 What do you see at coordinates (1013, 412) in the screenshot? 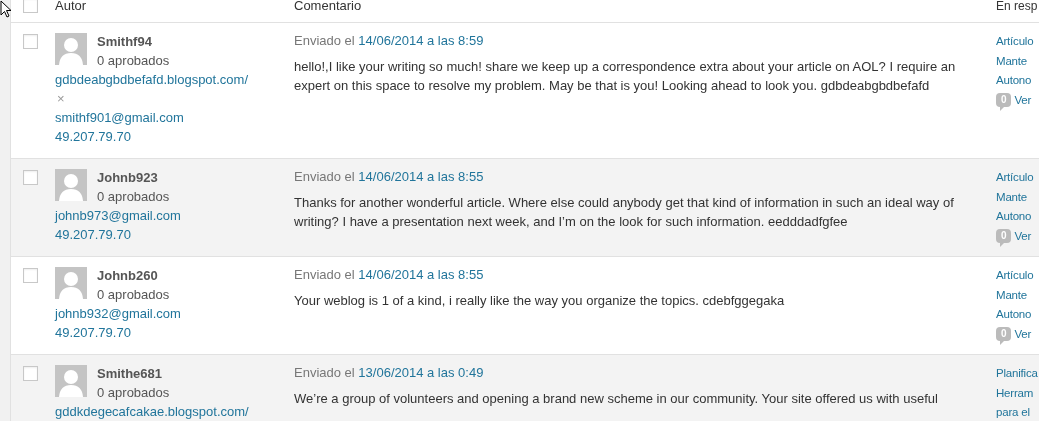
I see `post-link: para el` at bounding box center [1013, 412].